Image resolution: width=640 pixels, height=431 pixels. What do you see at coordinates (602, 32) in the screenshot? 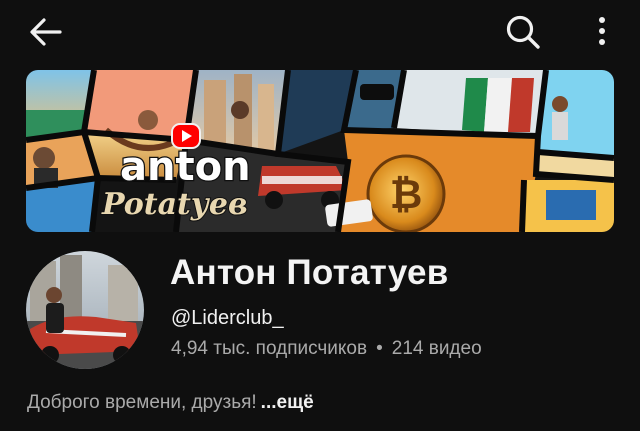
I see `more-vertical-icon` at bounding box center [602, 32].